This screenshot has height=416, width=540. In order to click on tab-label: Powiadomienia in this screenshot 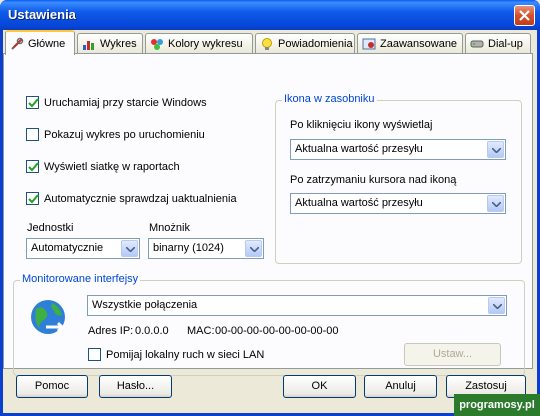, I will do `click(315, 44)`.